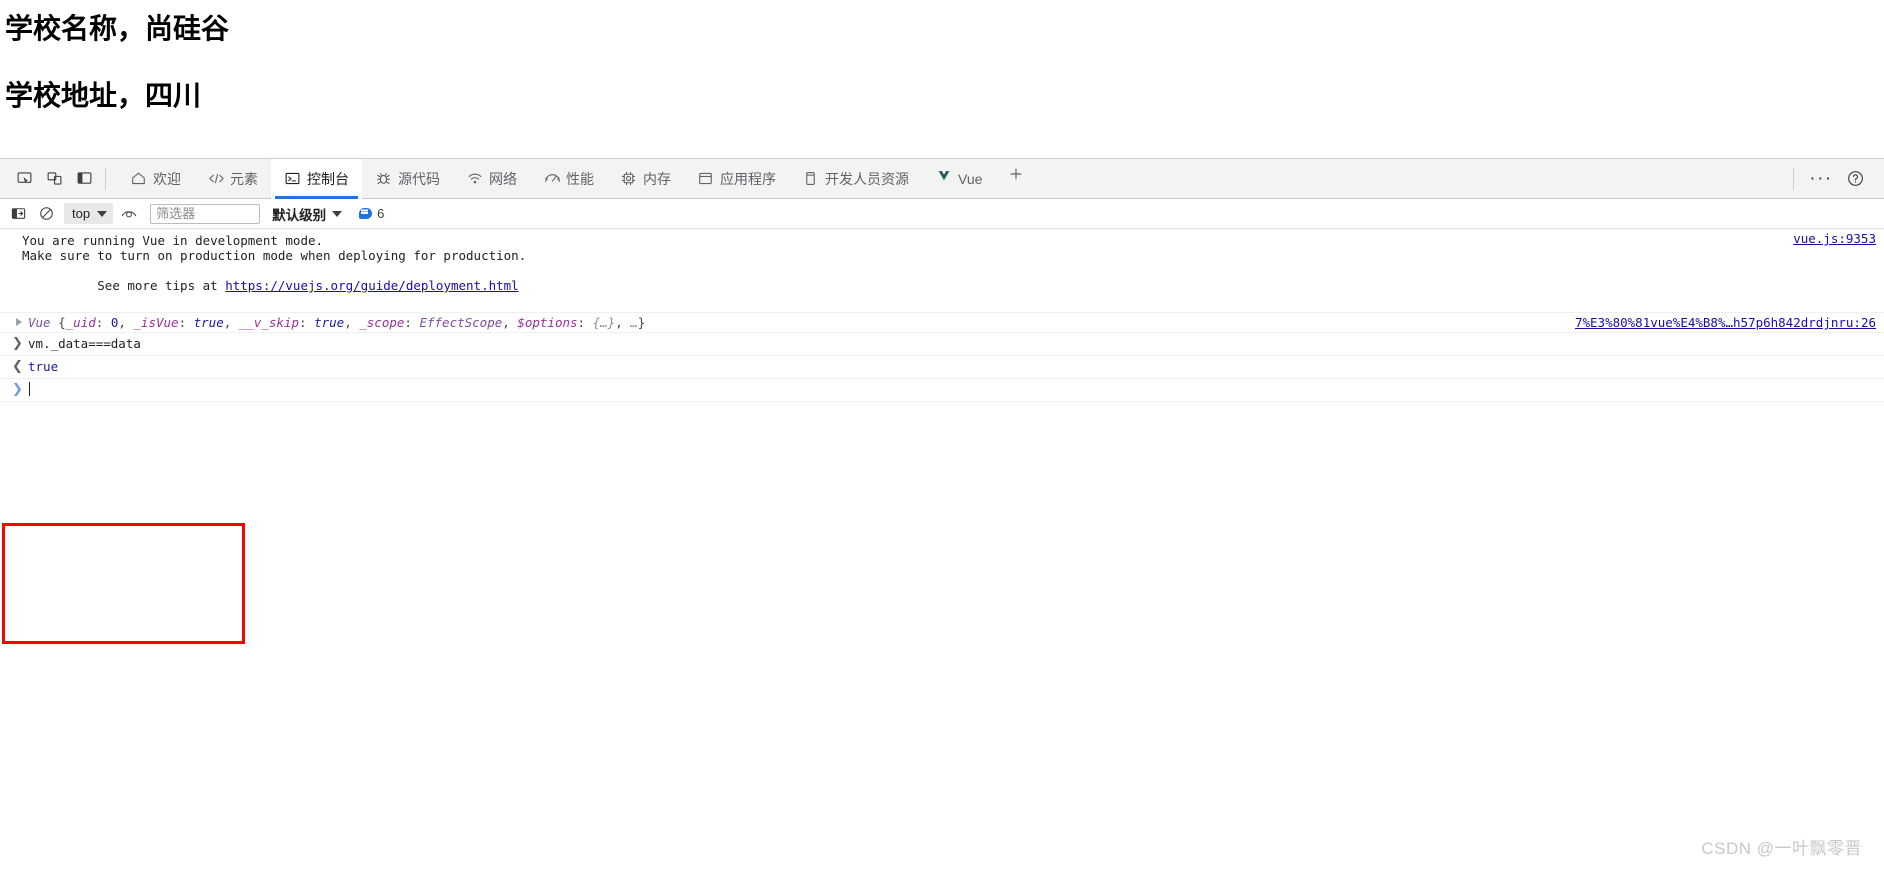 The width and height of the screenshot is (1884, 871). Describe the element at coordinates (628, 178) in the screenshot. I see `memory-chip-icon` at that location.